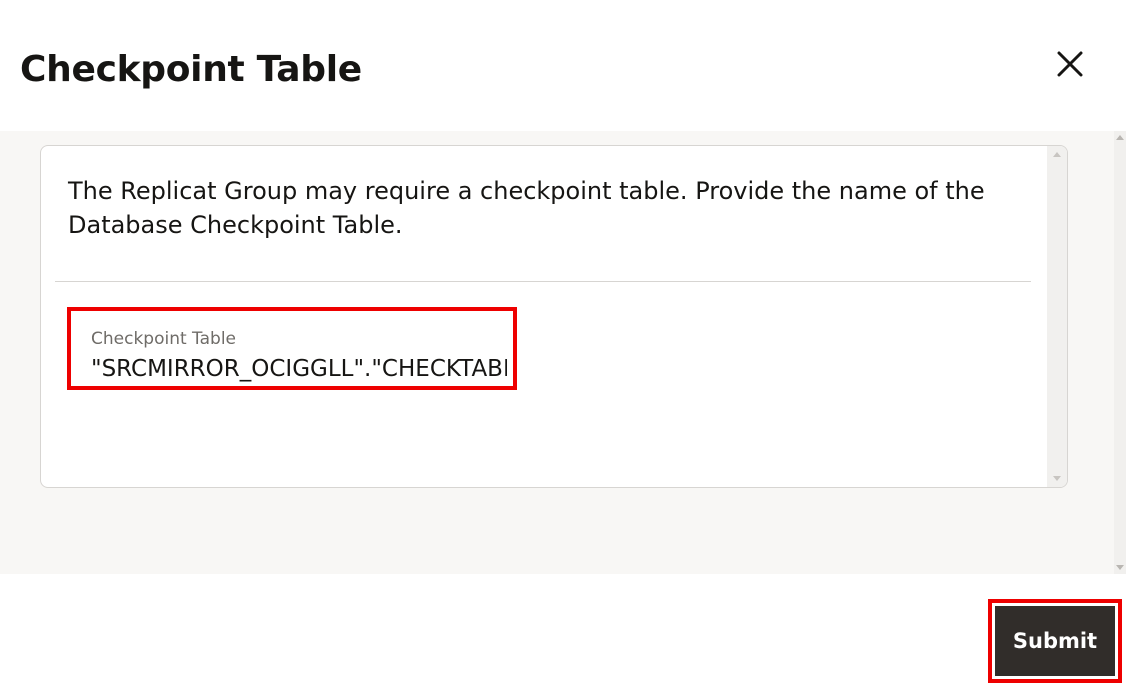  I want to click on divider, so click(543, 281).